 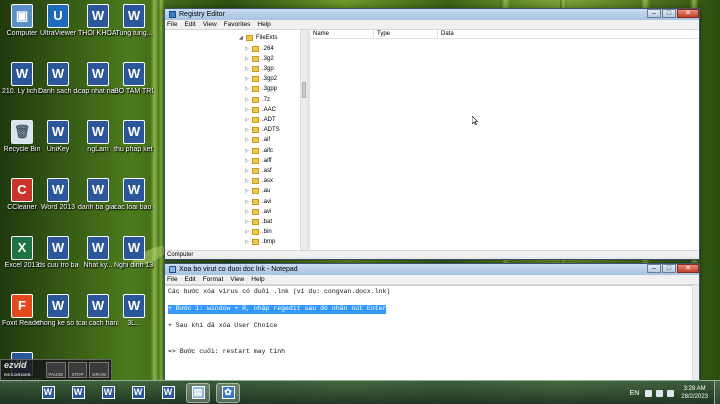 What do you see at coordinates (259, 68) in the screenshot?
I see `tree-item: ▷ .3gp` at bounding box center [259, 68].